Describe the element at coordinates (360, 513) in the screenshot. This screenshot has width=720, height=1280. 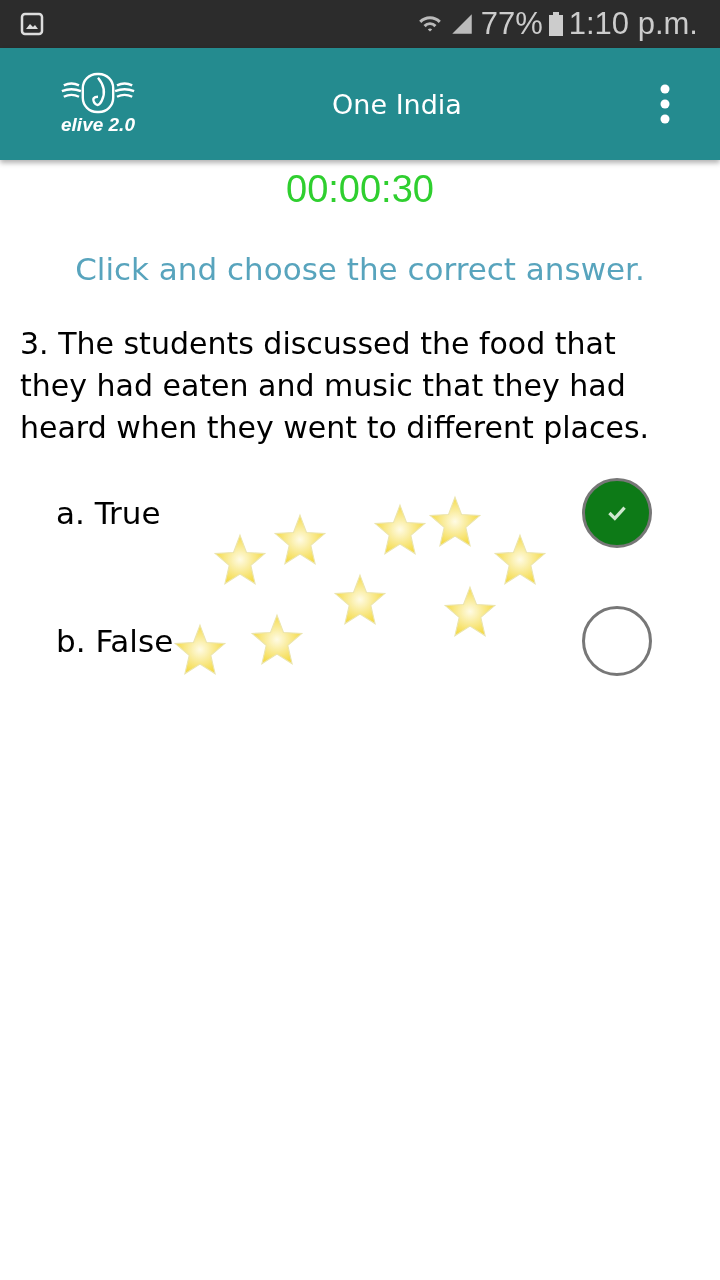
I see `answer-option: a. True` at that location.